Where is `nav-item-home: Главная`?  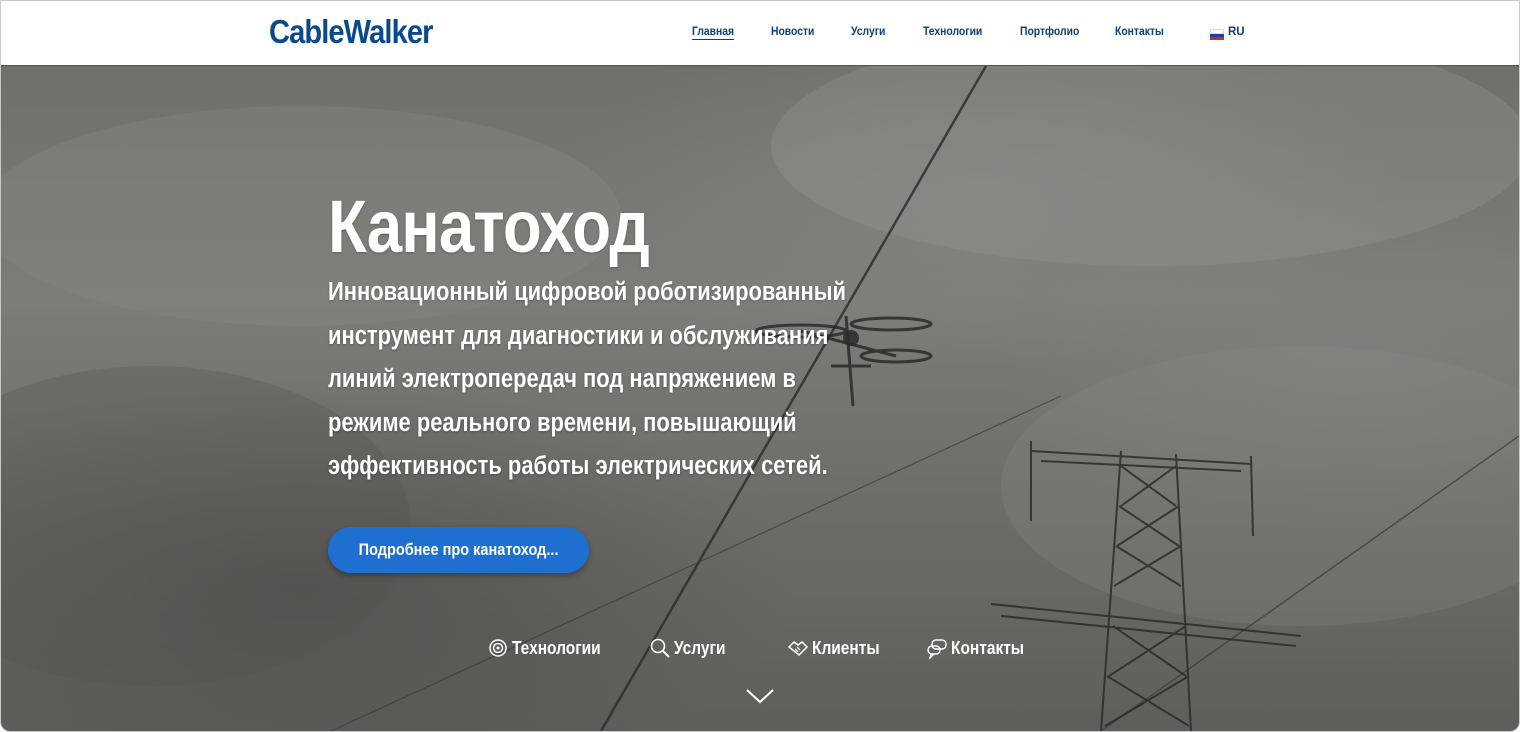 nav-item-home: Главная is located at coordinates (713, 32).